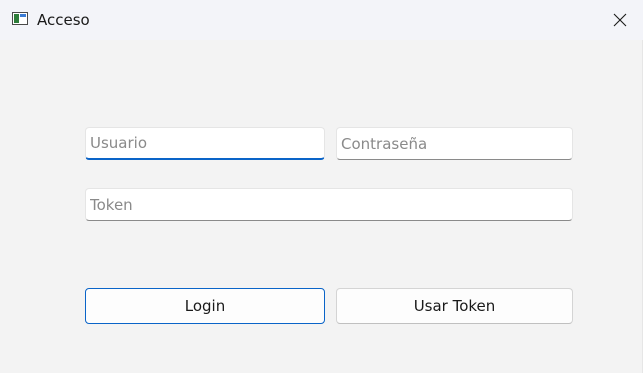 This screenshot has width=643, height=373. I want to click on login-button-label: Login, so click(205, 306).